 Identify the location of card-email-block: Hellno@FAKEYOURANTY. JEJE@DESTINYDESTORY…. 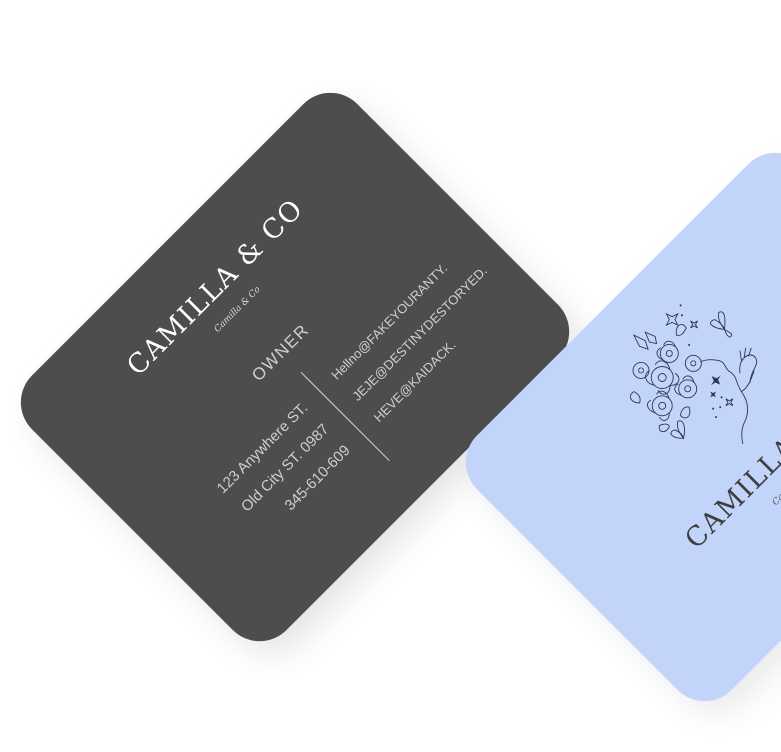
(431, 323).